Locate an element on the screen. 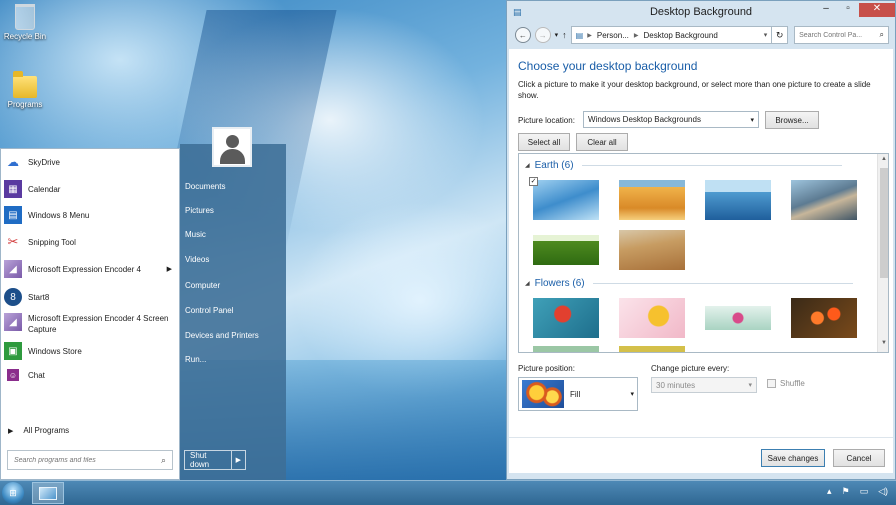 This screenshot has width=896, height=505. shutdown-control: Shut down ▶ is located at coordinates (215, 460).